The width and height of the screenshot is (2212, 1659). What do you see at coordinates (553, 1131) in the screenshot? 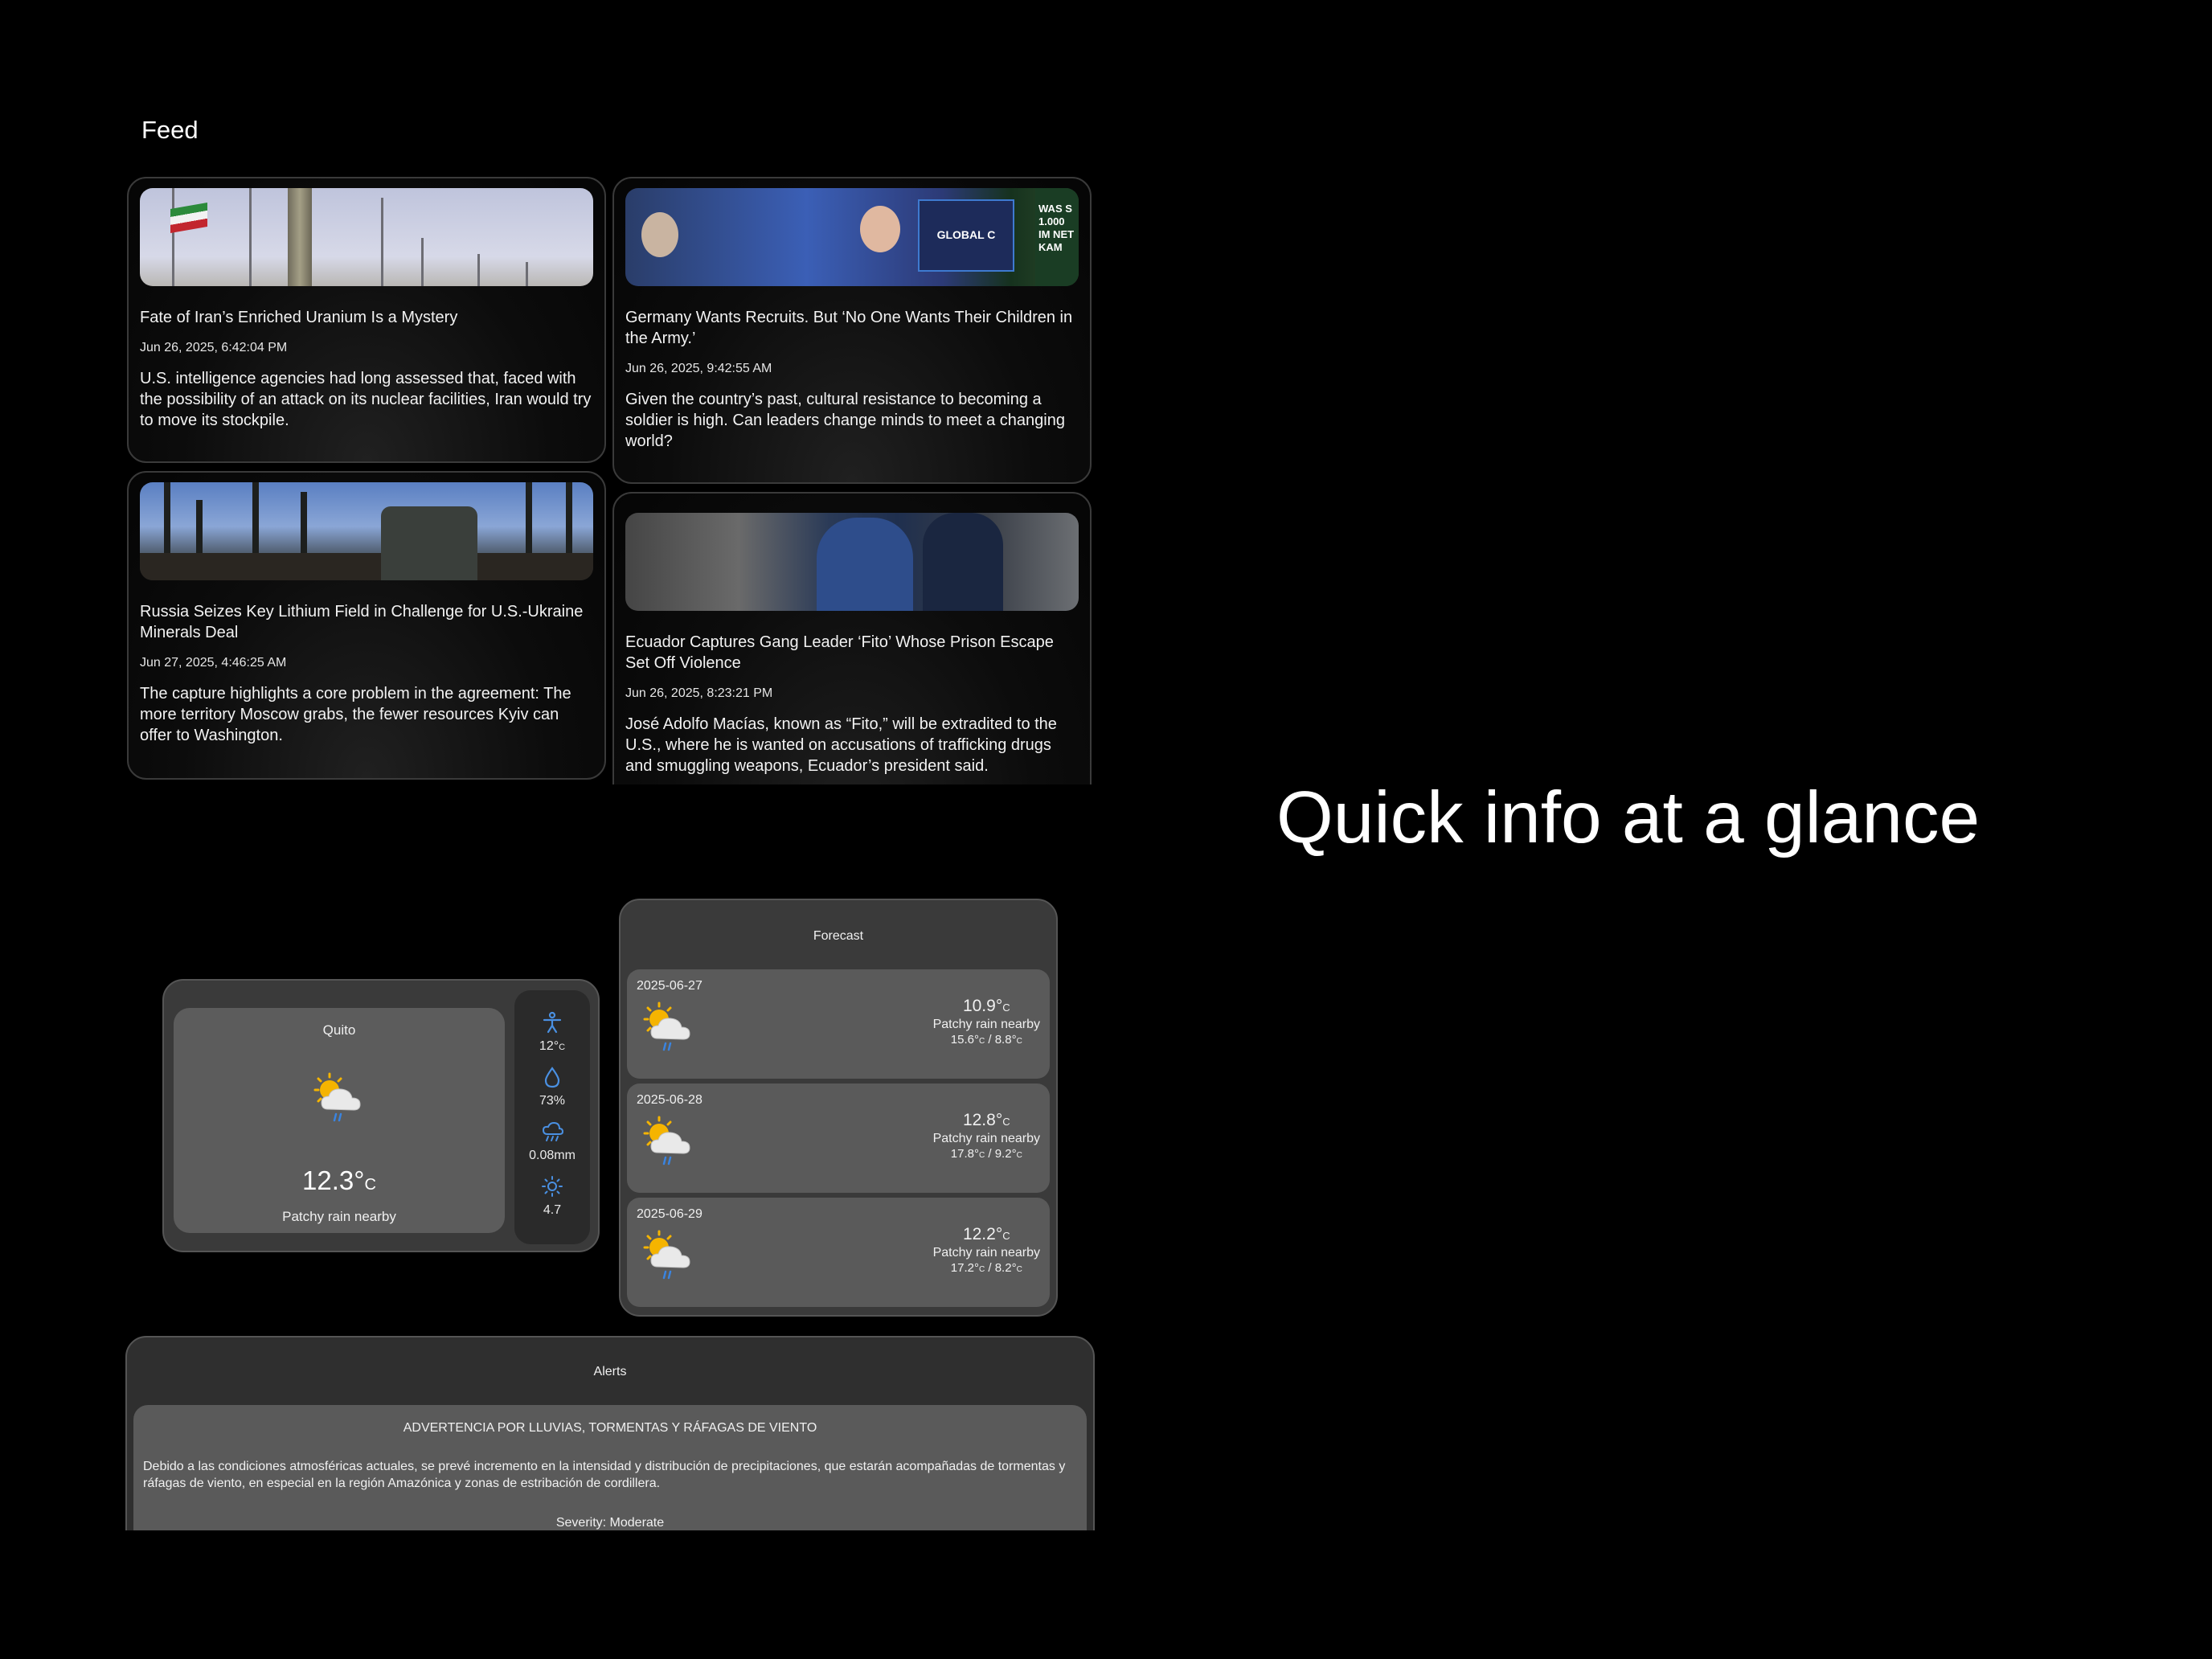
I see `rain-cloud-icon` at bounding box center [553, 1131].